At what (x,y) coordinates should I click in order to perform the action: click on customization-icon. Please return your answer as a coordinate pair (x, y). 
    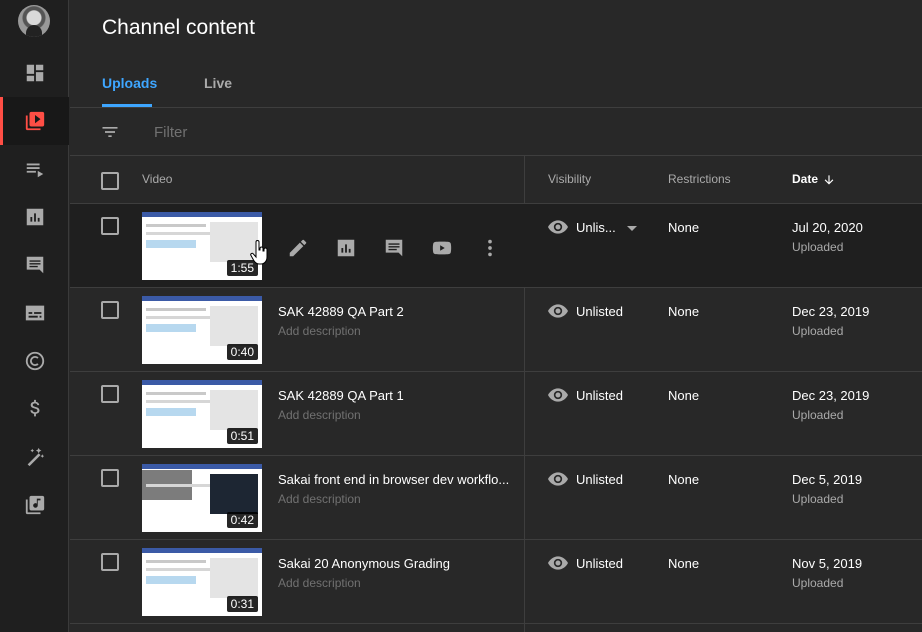
    Looking at the image, I should click on (35, 457).